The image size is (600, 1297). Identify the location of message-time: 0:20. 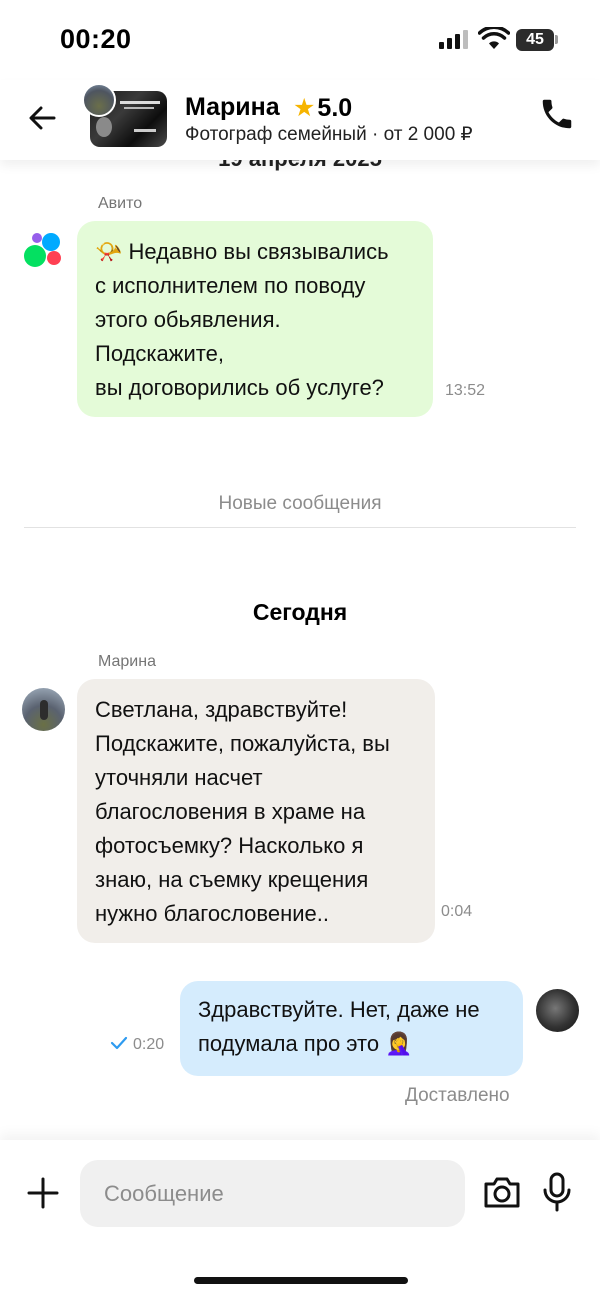
(149, 1044).